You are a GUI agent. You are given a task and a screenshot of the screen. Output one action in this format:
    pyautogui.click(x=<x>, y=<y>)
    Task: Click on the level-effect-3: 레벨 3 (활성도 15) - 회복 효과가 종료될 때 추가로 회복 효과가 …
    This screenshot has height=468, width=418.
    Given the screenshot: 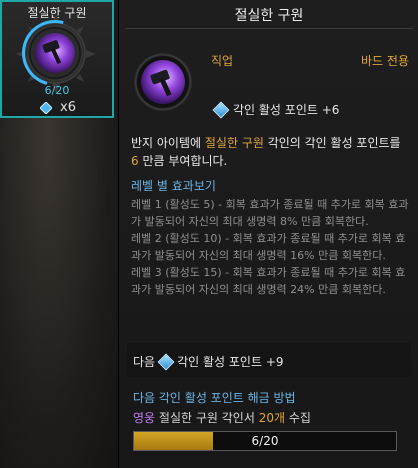 What is the action you would take?
    pyautogui.click(x=268, y=281)
    